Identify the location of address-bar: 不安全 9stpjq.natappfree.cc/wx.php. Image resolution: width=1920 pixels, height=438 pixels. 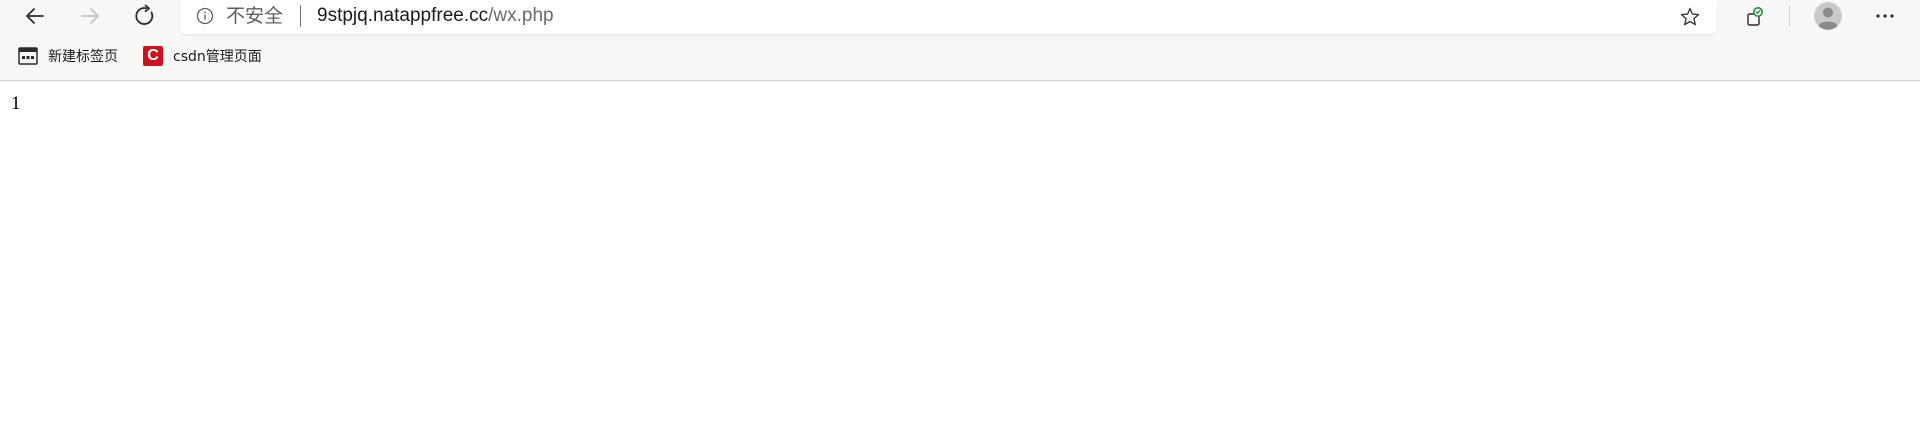
(948, 17).